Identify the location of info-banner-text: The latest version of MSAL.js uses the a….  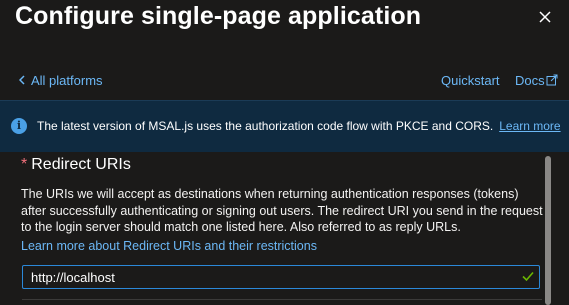
(299, 126).